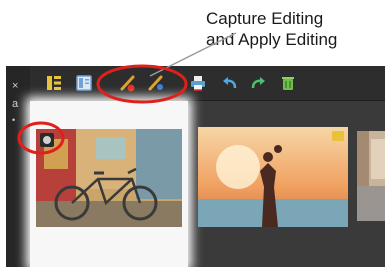  Describe the element at coordinates (109, 178) in the screenshot. I see `thumbnail-bicycle` at that location.